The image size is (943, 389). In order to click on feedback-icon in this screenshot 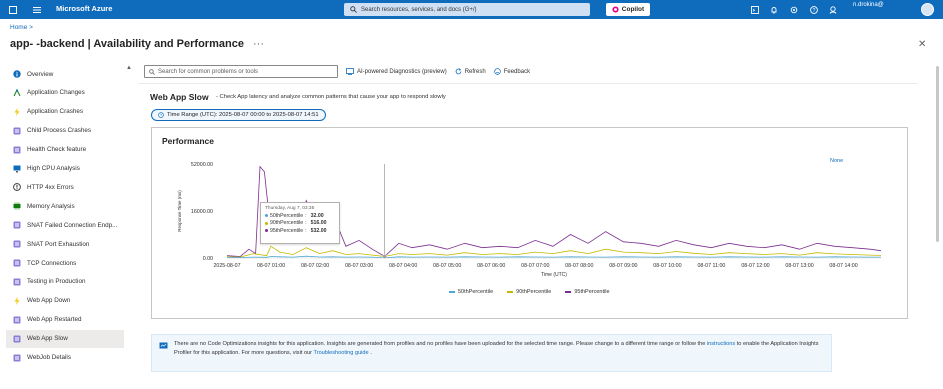, I will do `click(833, 10)`.